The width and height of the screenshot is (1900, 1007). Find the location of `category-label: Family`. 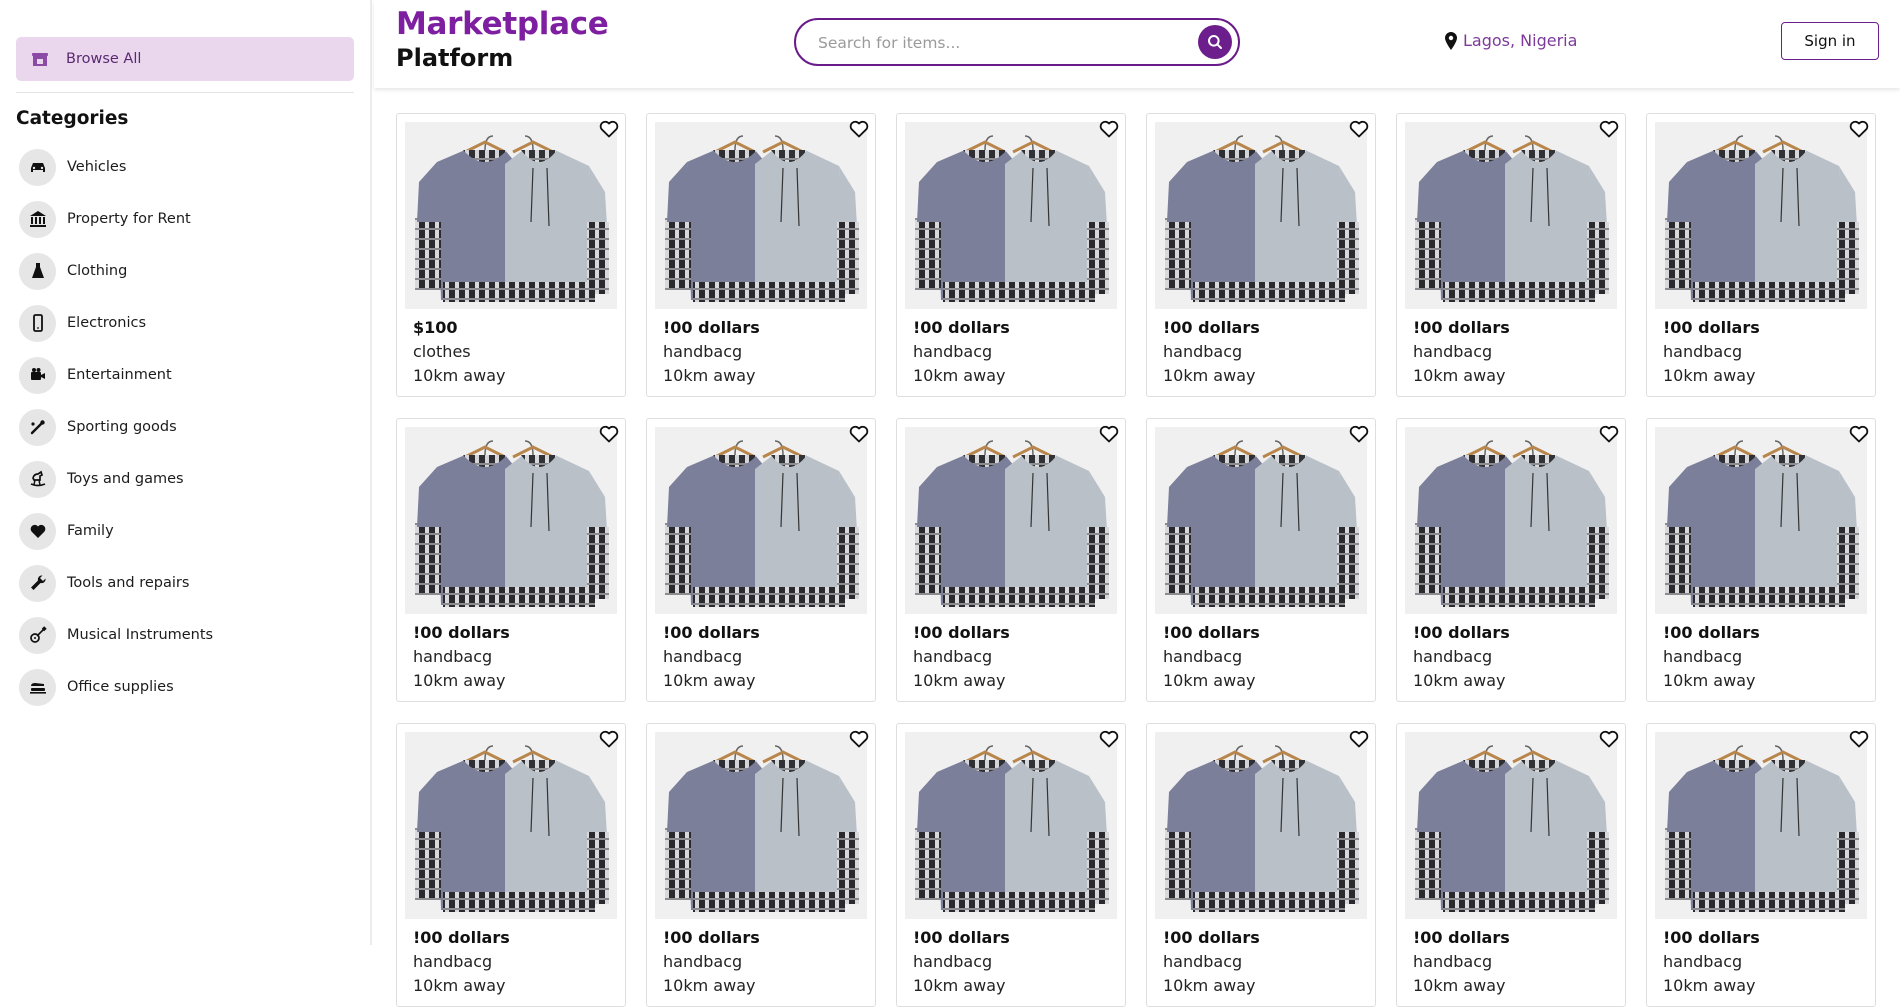

category-label: Family is located at coordinates (90, 531).